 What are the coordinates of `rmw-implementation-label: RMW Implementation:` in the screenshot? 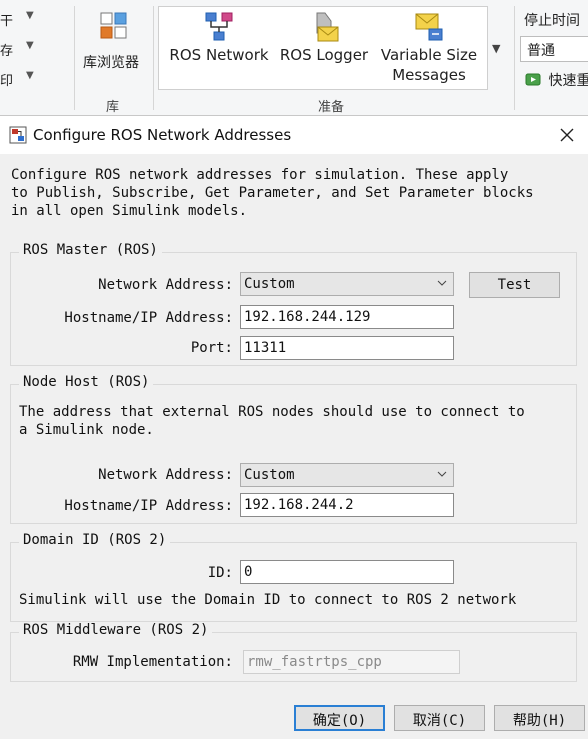 It's located at (152, 662).